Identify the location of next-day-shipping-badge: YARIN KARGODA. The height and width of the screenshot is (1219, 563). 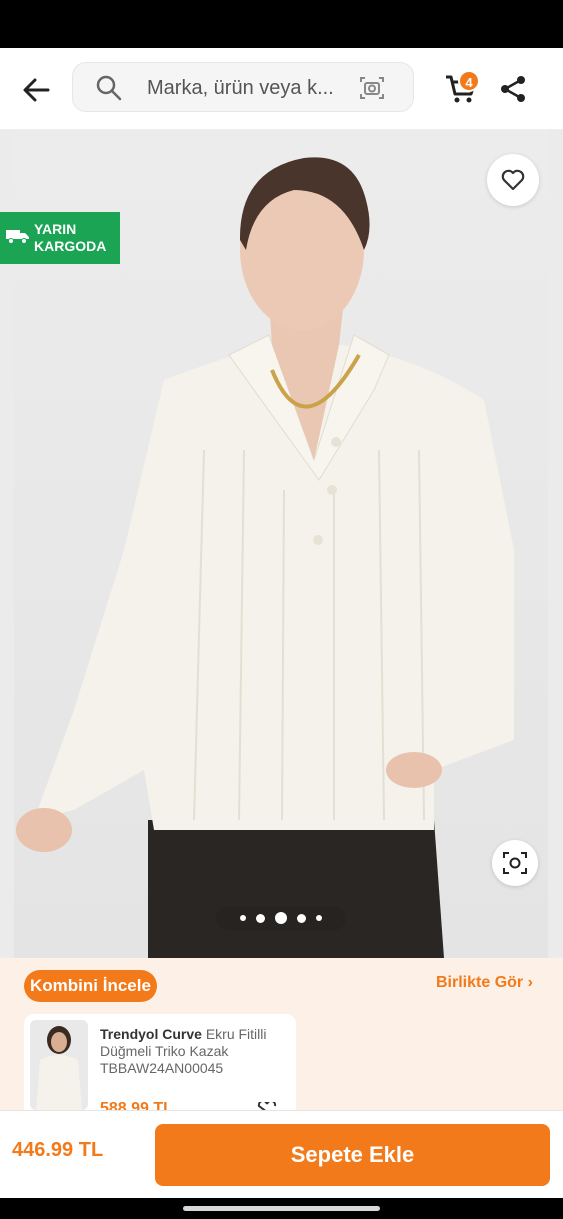
(60, 238).